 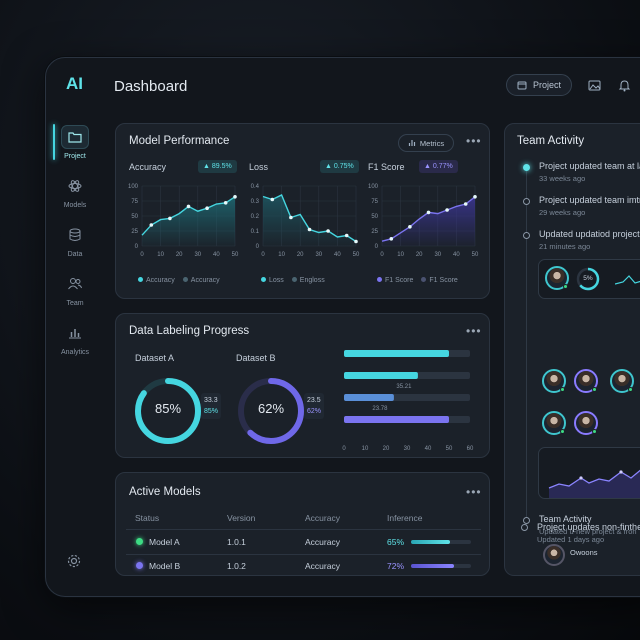 I want to click on activity-title: Updated updatiod project, so click(x=589, y=234).